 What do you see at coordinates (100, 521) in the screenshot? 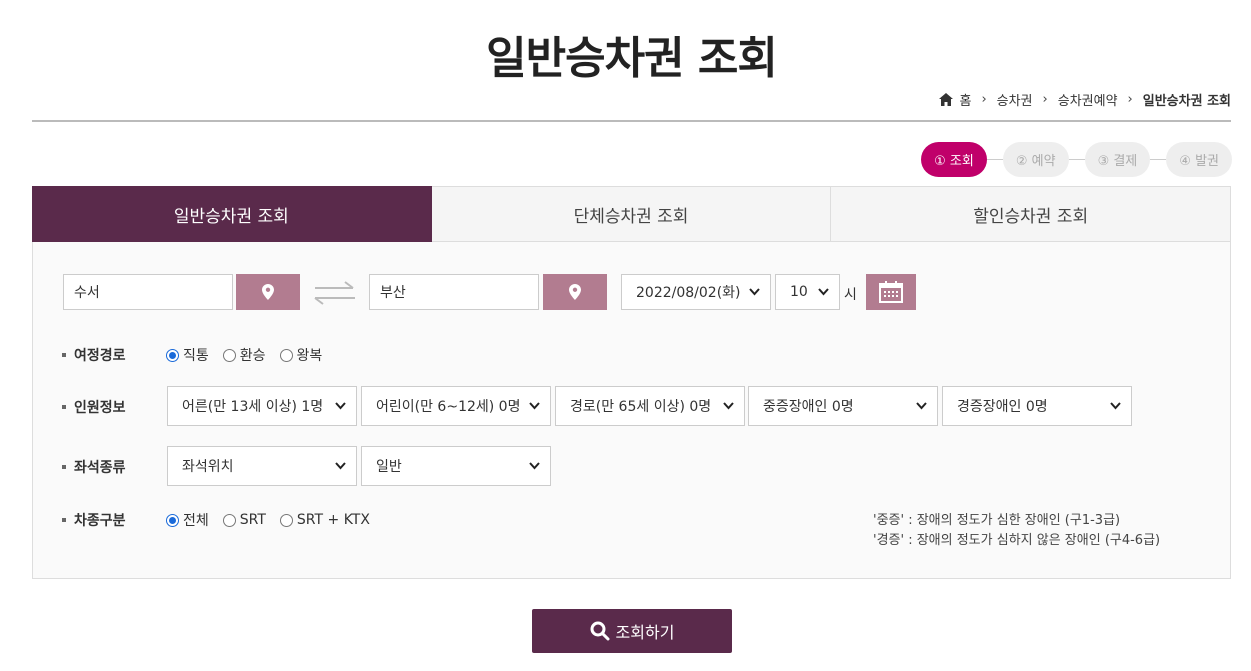
I see `train-type-label-text: 차종구분` at bounding box center [100, 521].